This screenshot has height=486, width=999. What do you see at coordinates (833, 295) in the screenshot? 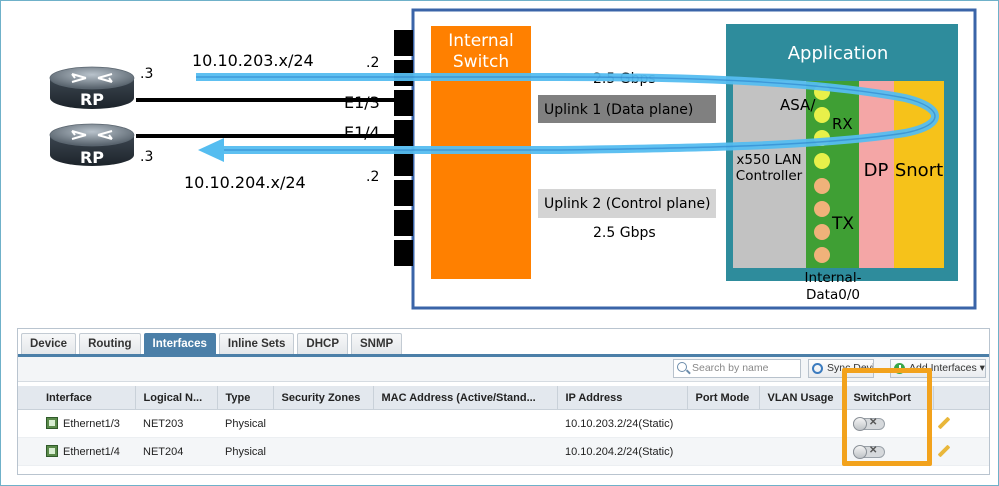
I see `internal-data-label-2: Data0/0` at bounding box center [833, 295].